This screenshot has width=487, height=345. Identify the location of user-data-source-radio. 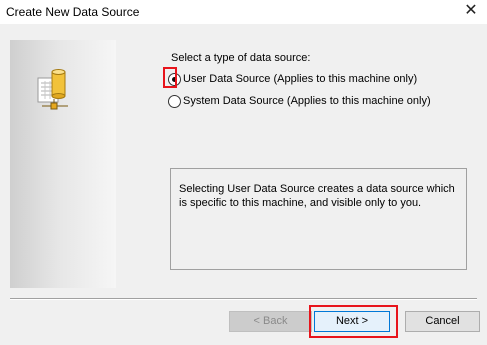
(174, 79).